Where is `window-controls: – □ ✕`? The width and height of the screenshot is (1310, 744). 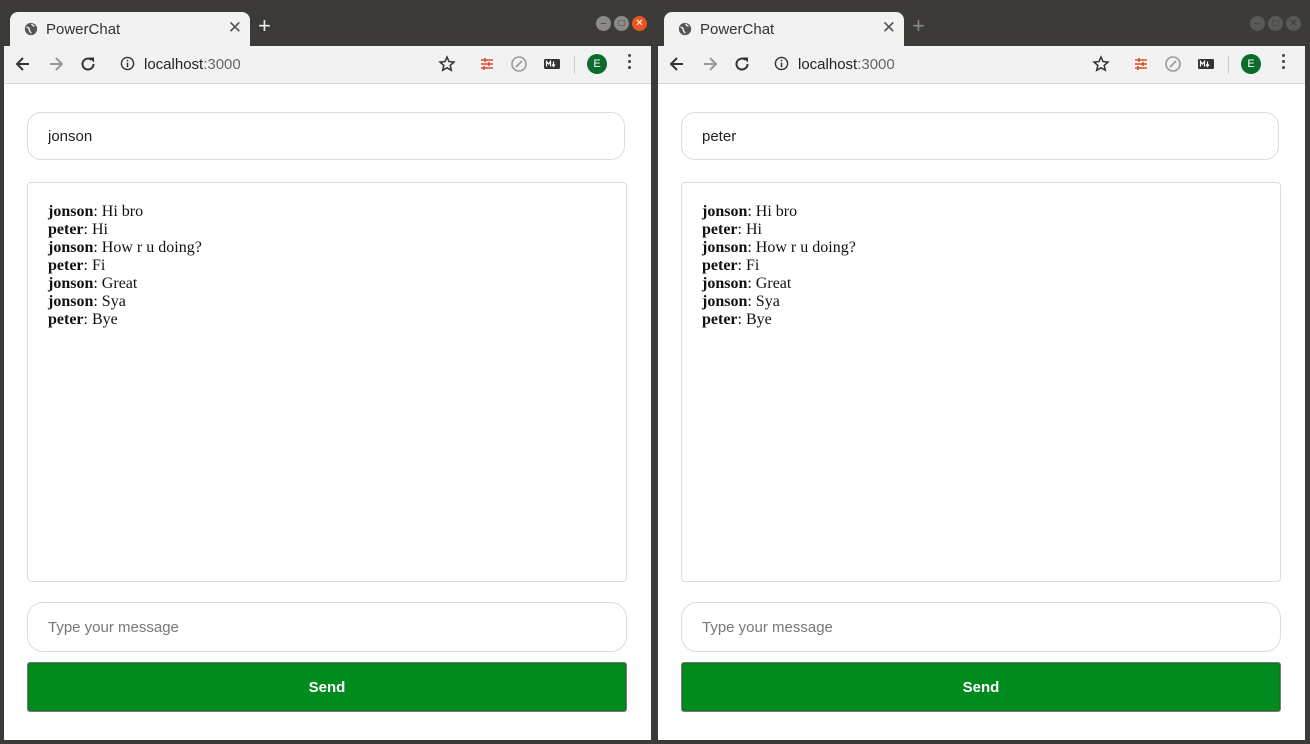
window-controls: – □ ✕ is located at coordinates (1275, 23).